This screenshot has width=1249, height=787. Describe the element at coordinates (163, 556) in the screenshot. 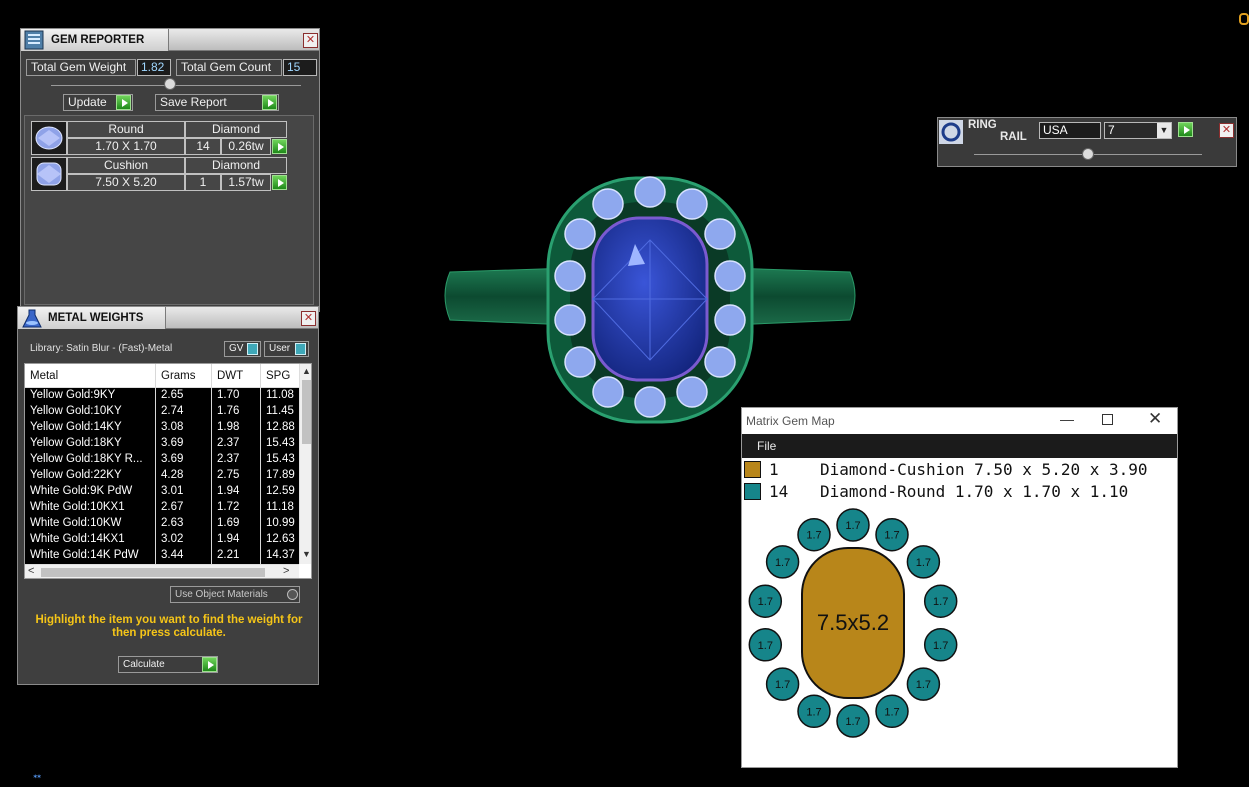

I see `table-row: White Gold:14K PdW 3.44 2.21 14.37` at that location.